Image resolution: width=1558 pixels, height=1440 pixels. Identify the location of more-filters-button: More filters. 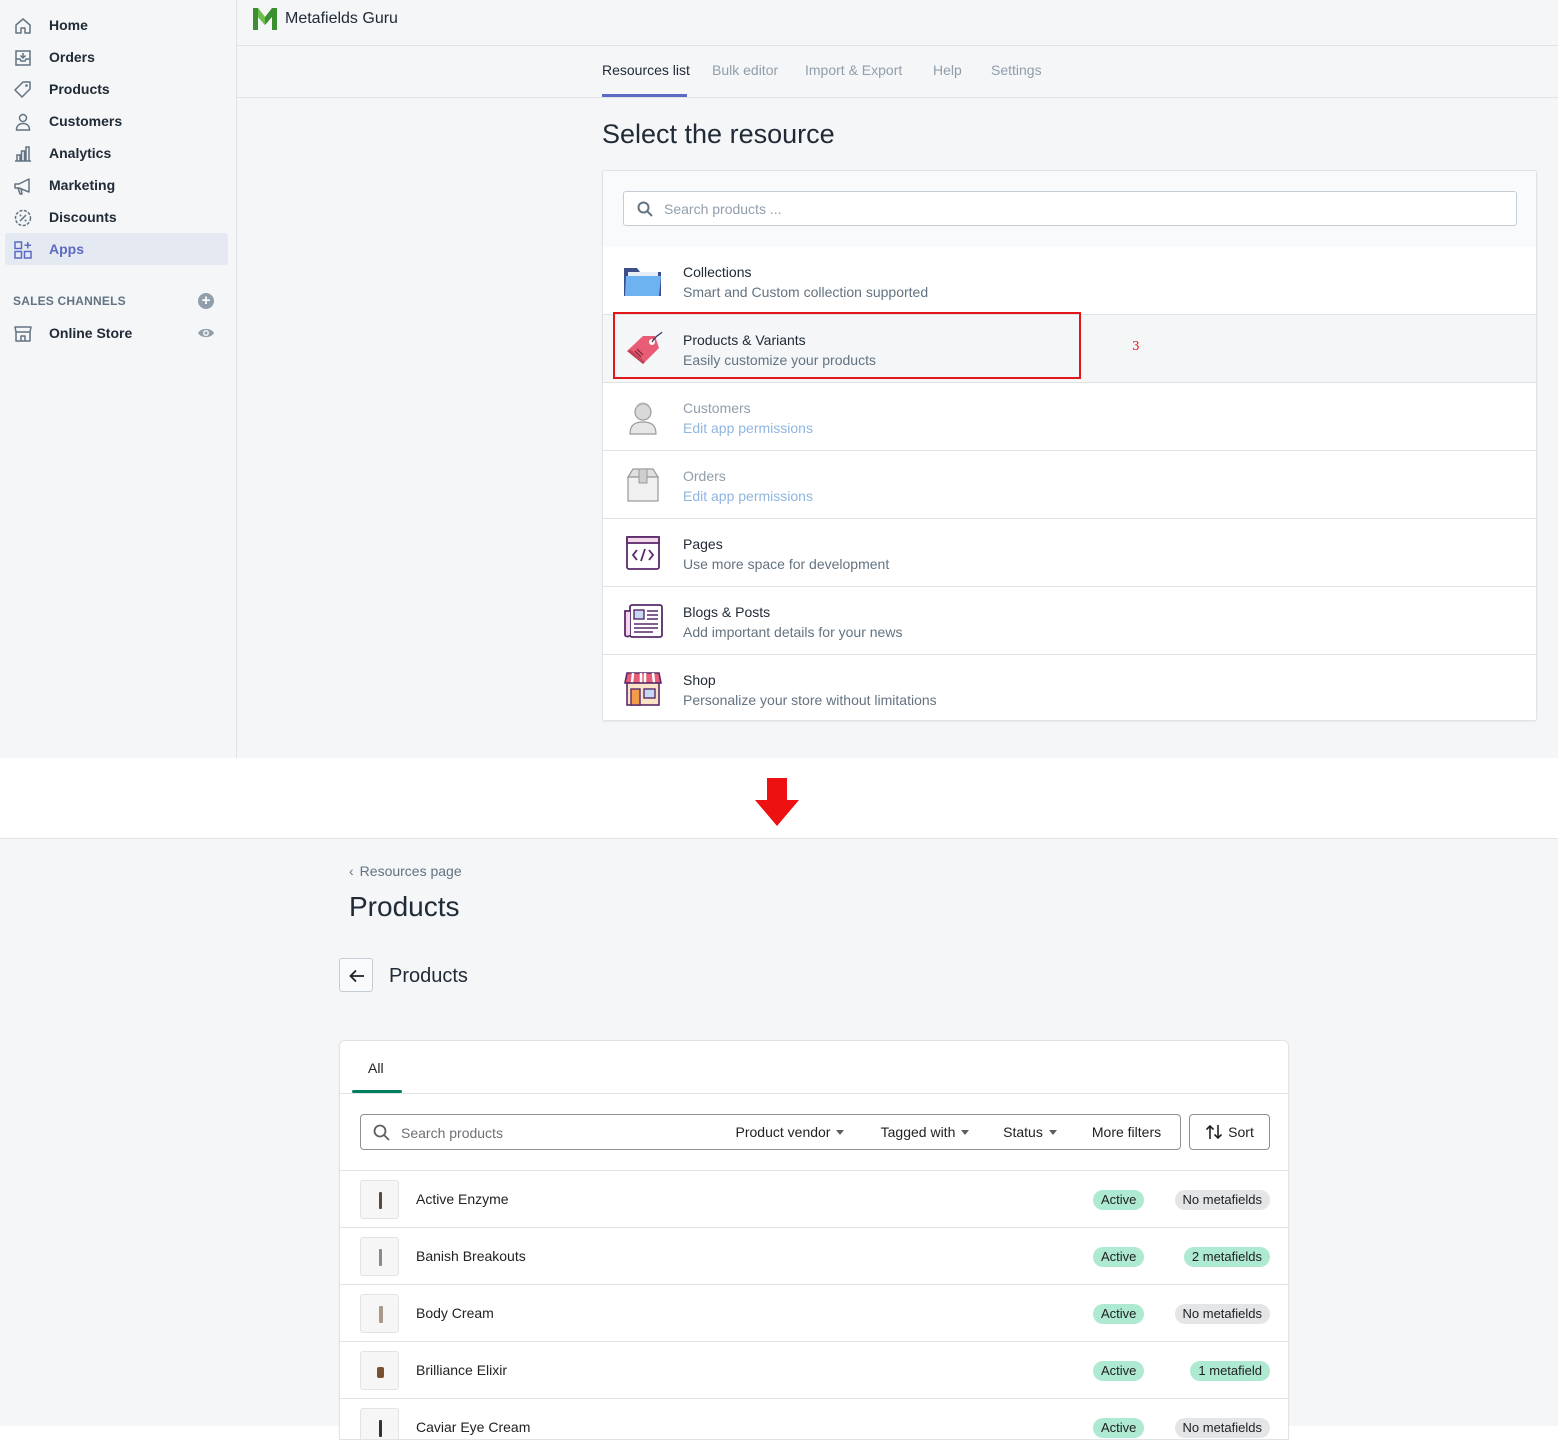
(1127, 1132).